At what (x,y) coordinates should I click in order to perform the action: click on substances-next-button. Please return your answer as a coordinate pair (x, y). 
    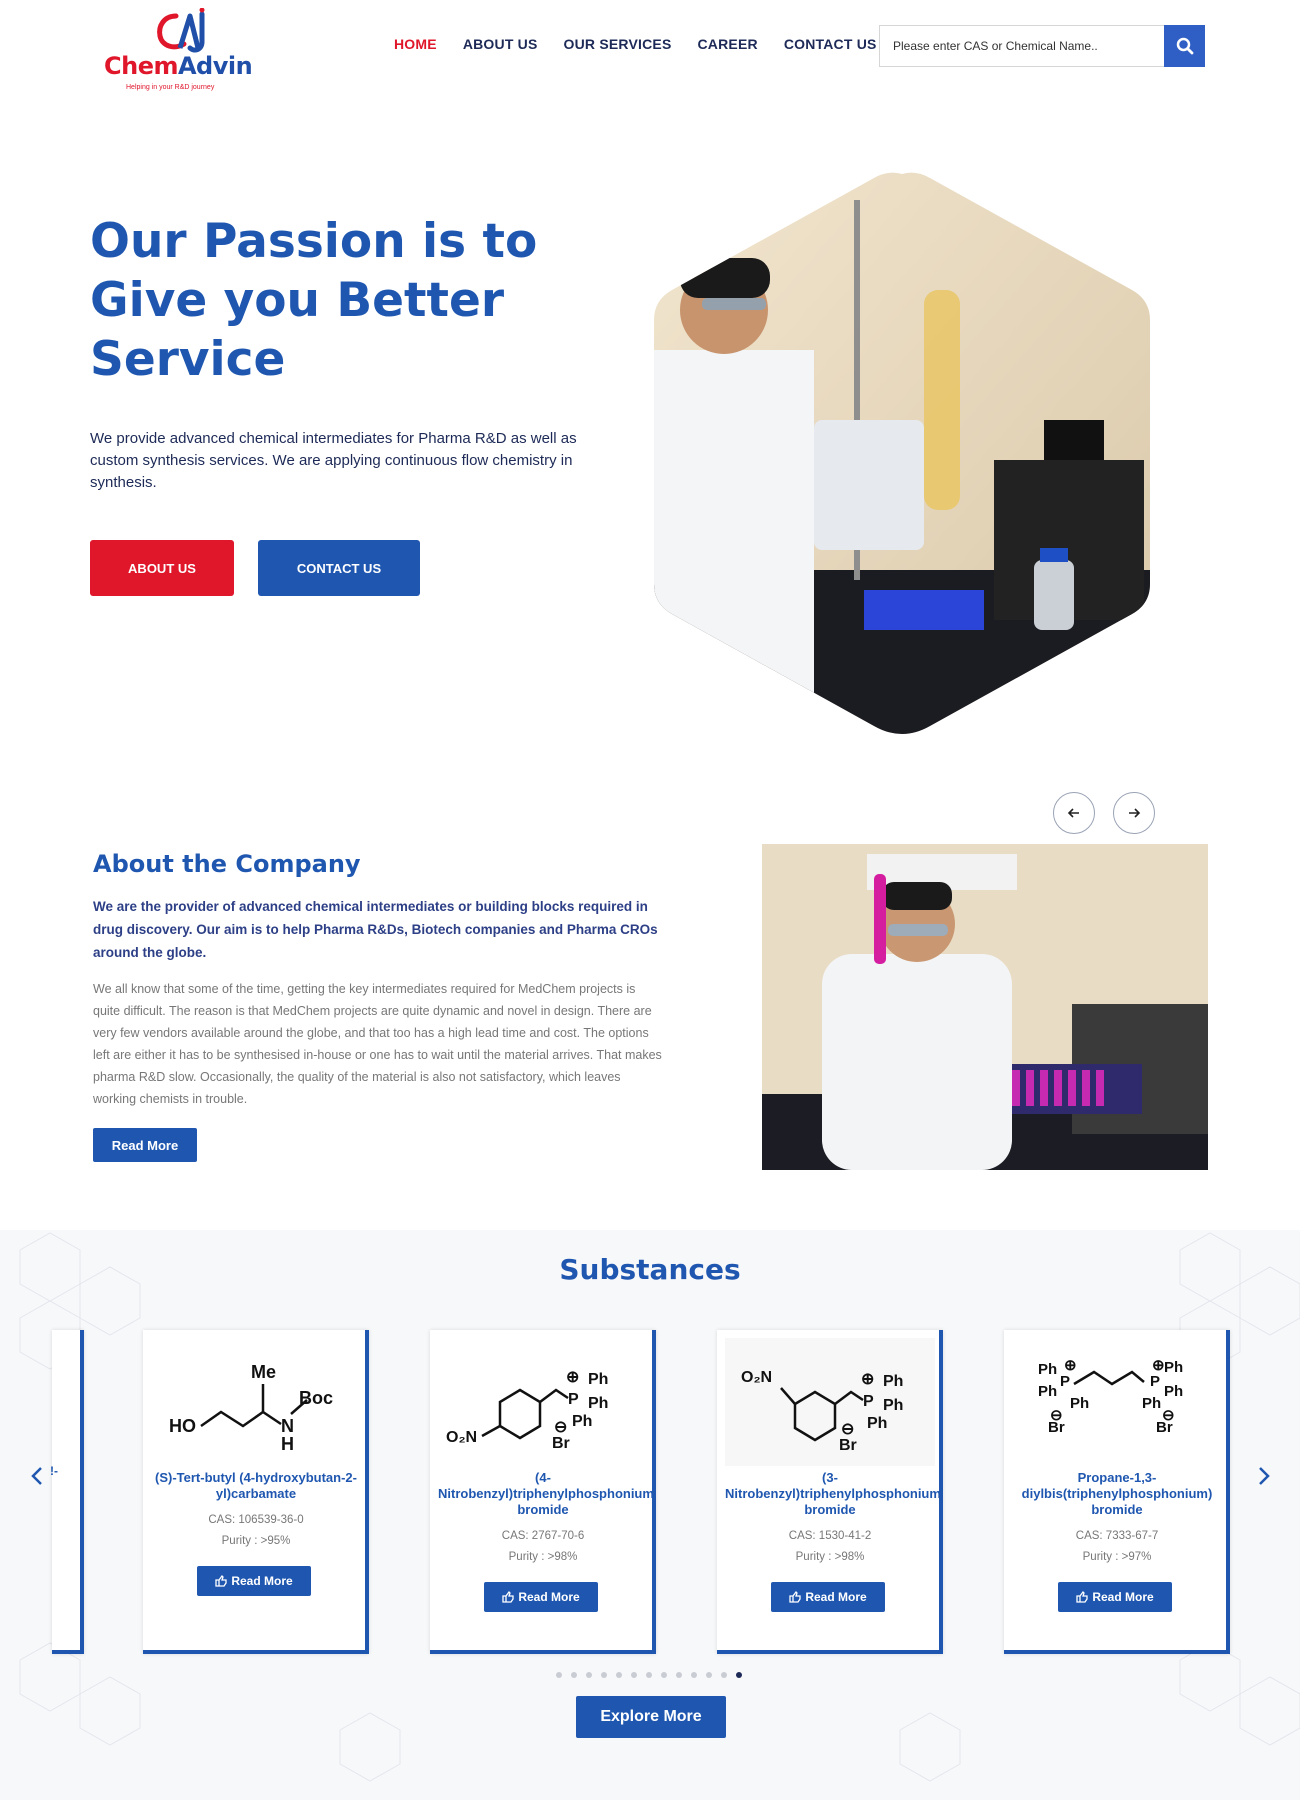
    Looking at the image, I should click on (1264, 1479).